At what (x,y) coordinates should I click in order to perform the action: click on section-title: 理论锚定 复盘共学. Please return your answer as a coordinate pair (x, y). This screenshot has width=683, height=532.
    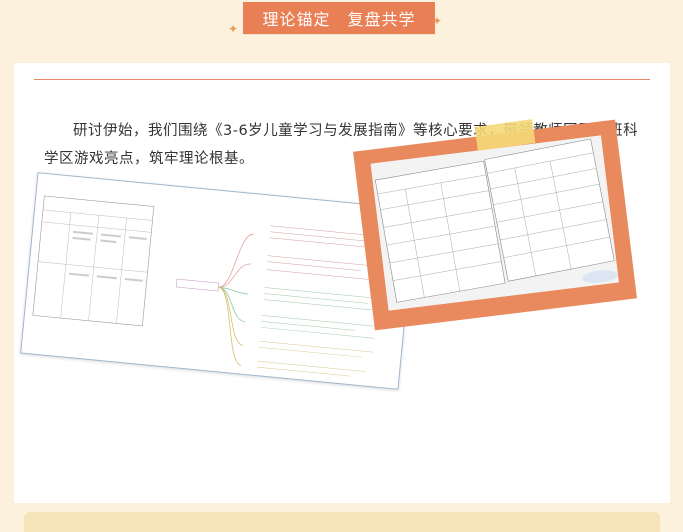
    Looking at the image, I should click on (339, 19).